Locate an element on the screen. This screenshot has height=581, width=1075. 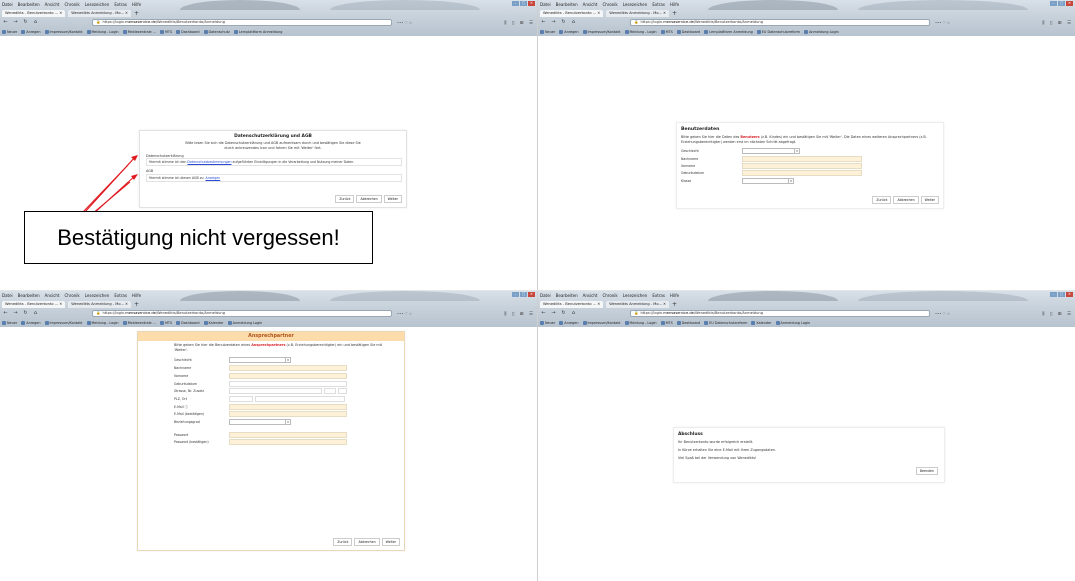
password-confirm-input is located at coordinates (288, 442).